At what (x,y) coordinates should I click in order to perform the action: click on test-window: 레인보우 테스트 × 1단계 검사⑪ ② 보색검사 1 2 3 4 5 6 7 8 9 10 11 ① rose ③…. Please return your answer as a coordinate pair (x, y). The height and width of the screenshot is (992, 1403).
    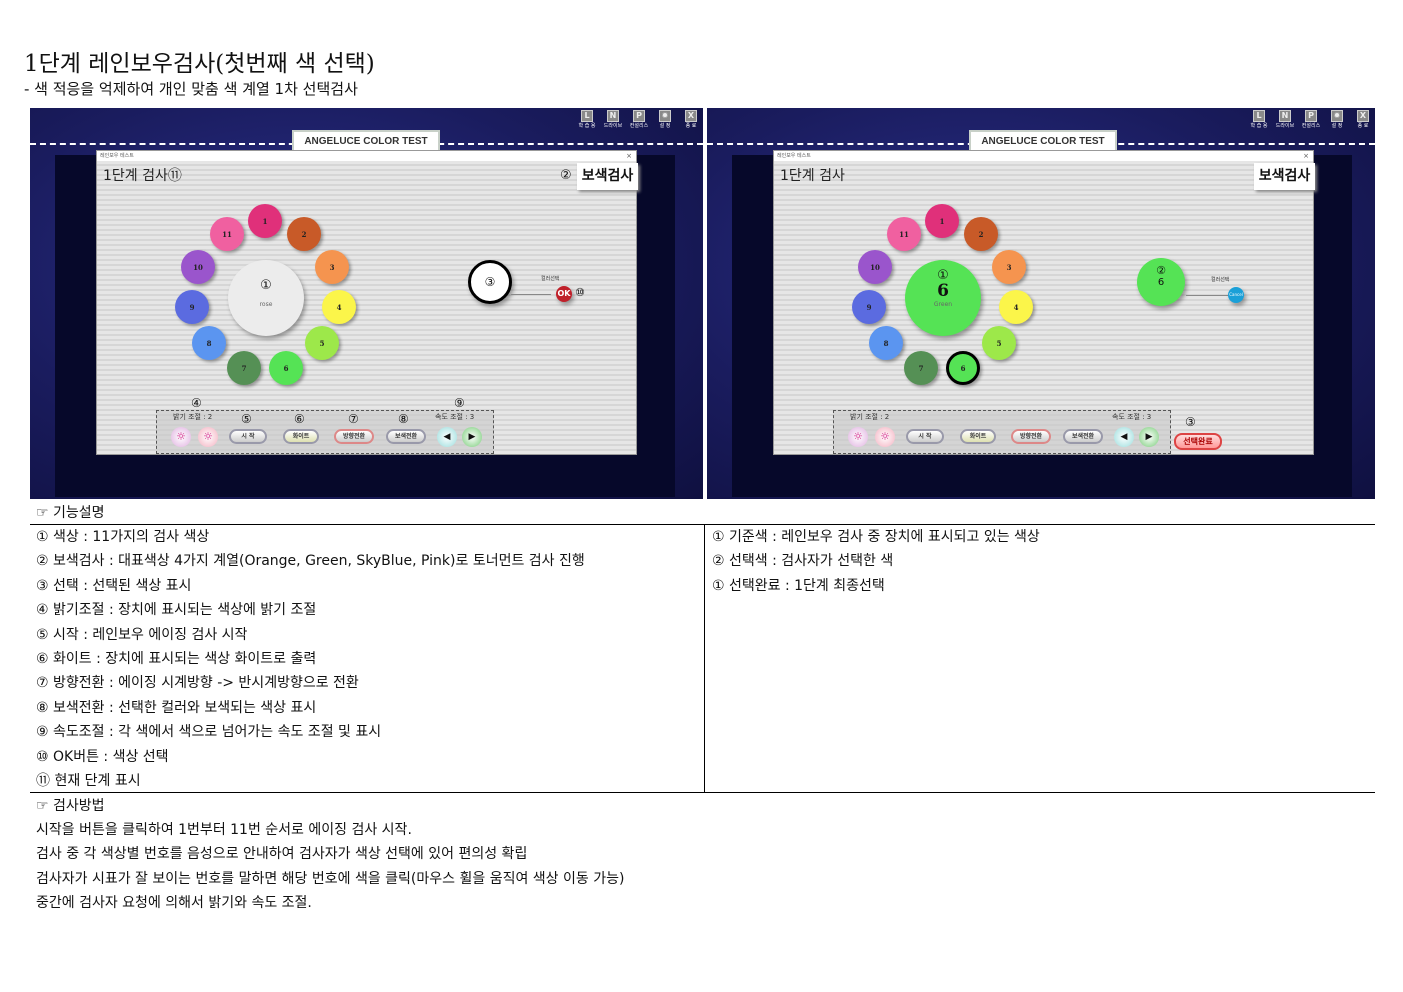
    Looking at the image, I should click on (367, 302).